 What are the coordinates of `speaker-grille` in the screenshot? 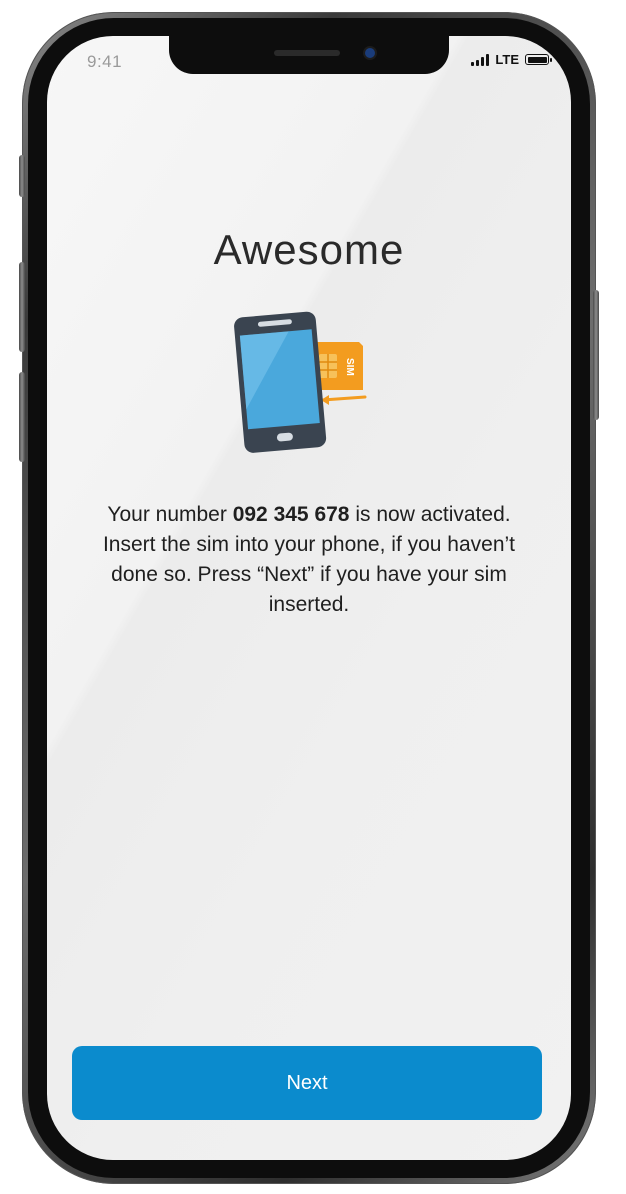 It's located at (307, 53).